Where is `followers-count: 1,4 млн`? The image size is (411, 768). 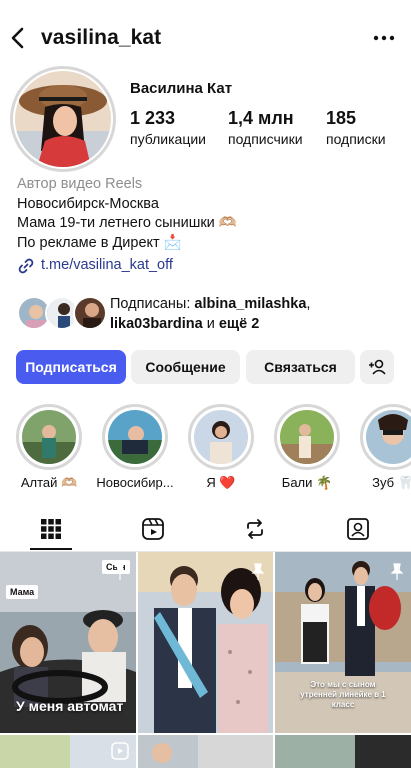 followers-count: 1,4 млн is located at coordinates (261, 118).